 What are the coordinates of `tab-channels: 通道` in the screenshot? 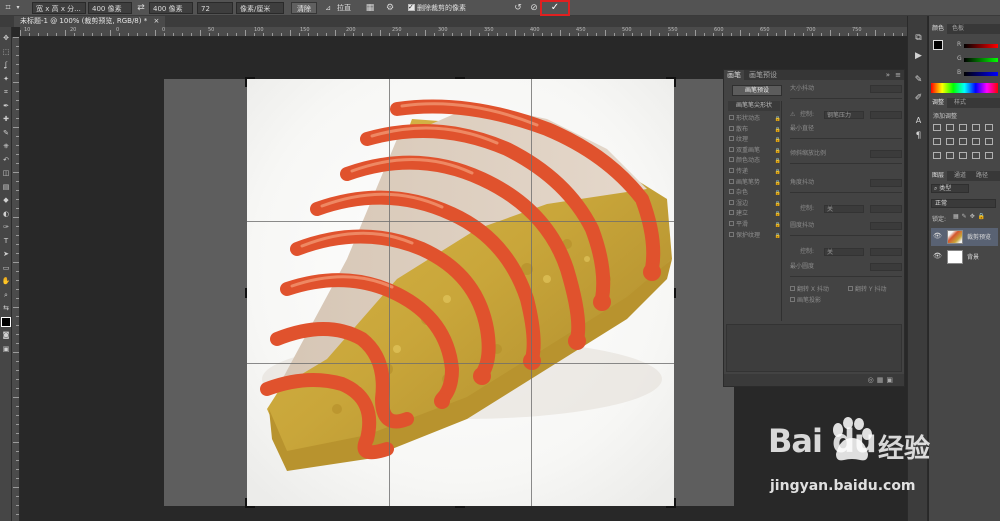 It's located at (960, 176).